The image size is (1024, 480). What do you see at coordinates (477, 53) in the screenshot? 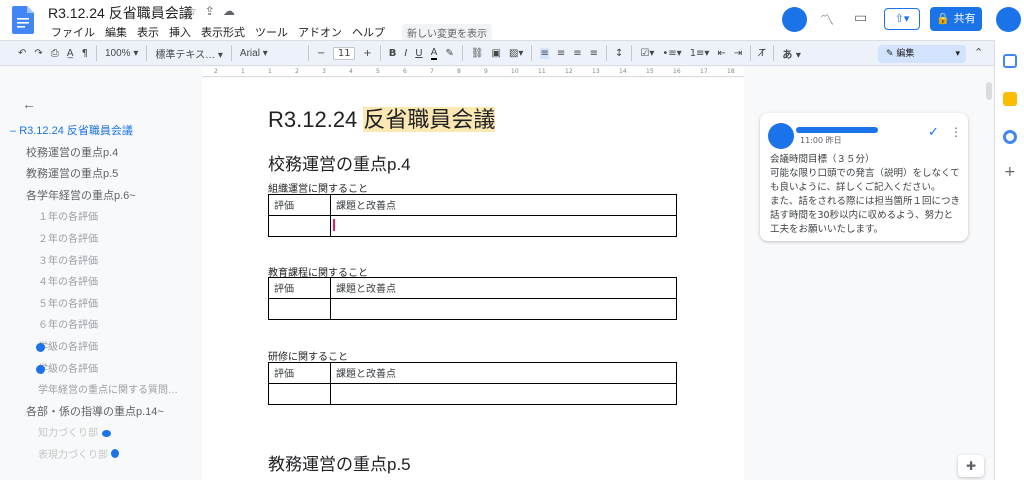
I see `insert-link-icon: ⛓` at bounding box center [477, 53].